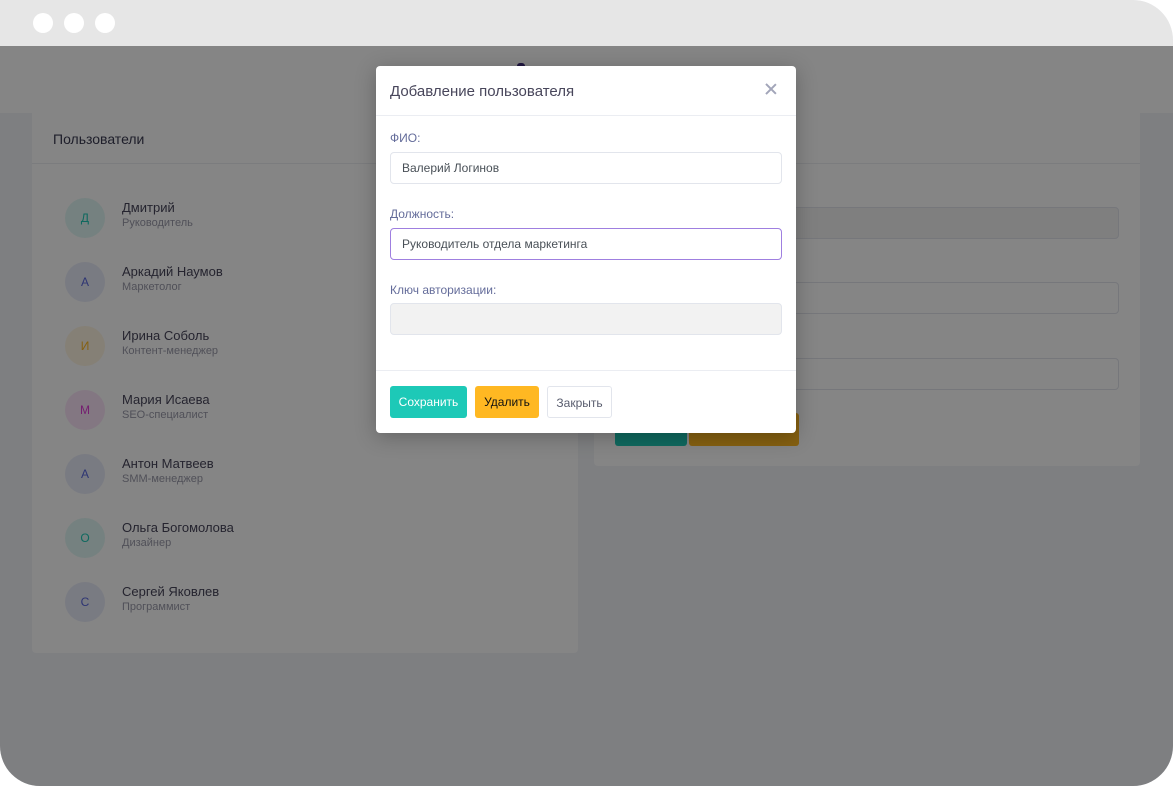 The image size is (1173, 786). Describe the element at coordinates (586, 168) in the screenshot. I see `fio-input` at that location.